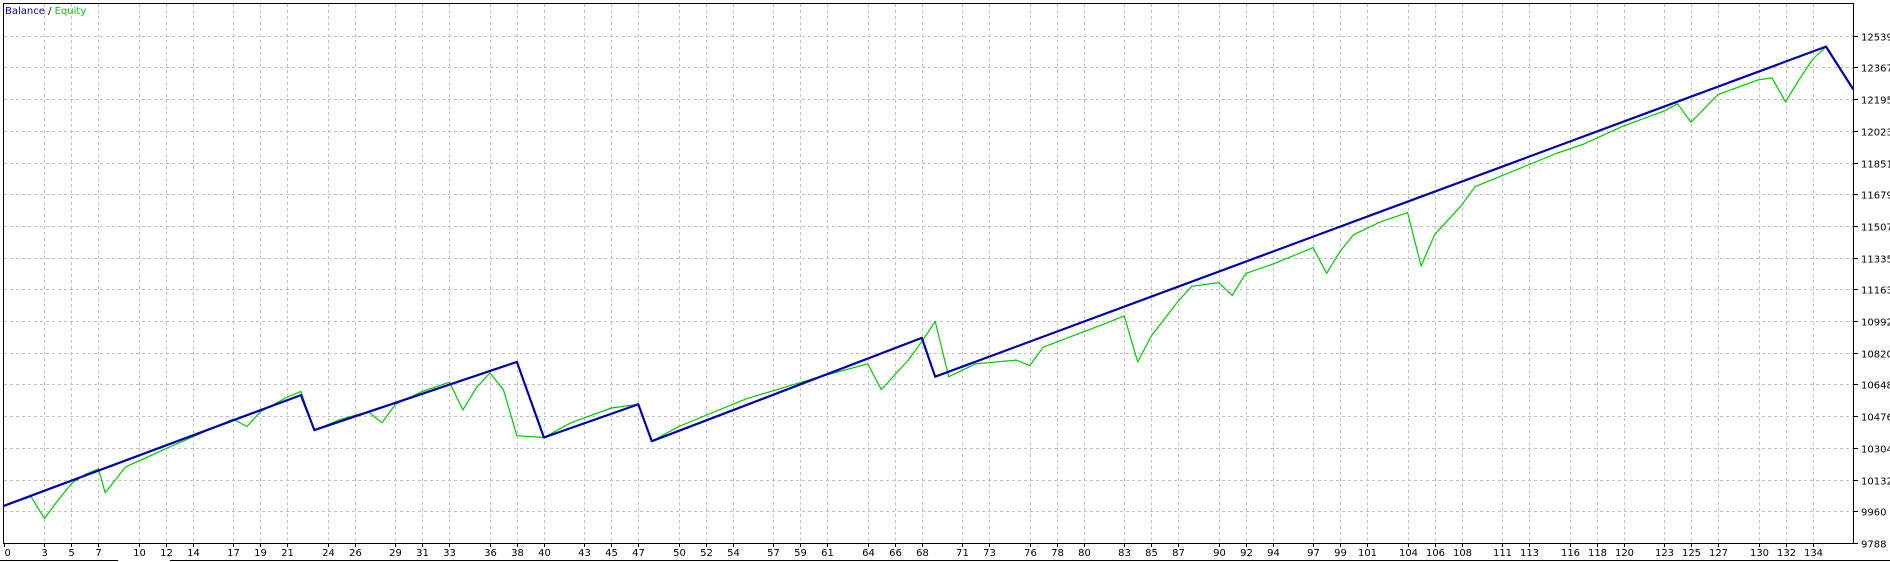  I want to click on x-tick-label: 123, so click(1664, 553).